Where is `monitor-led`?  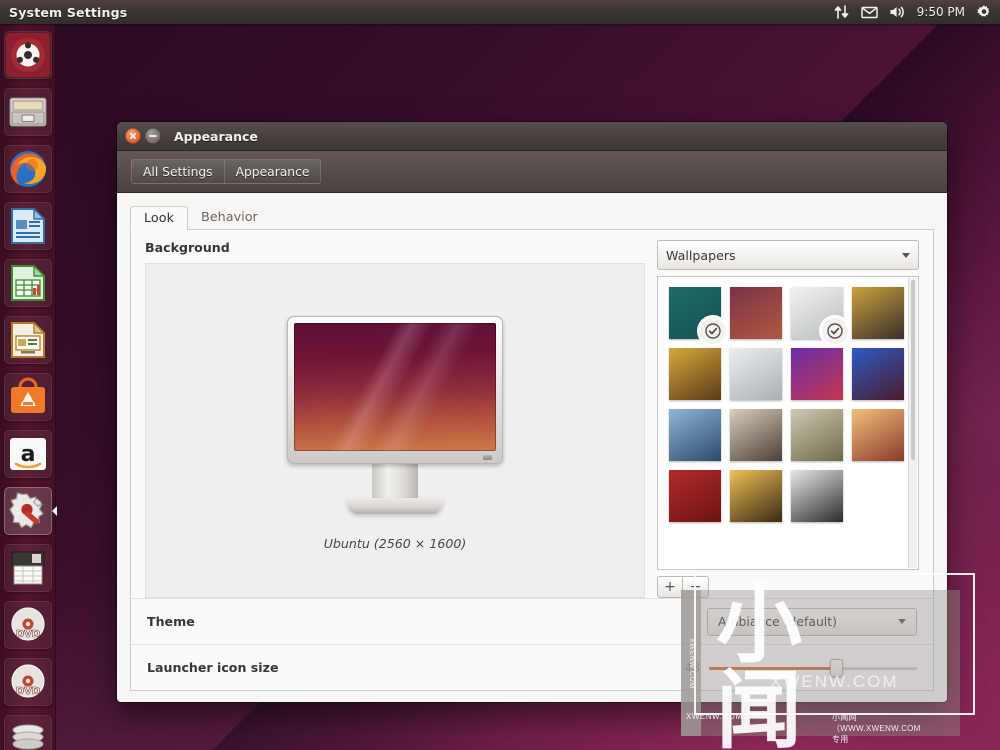
monitor-led is located at coordinates (487, 457).